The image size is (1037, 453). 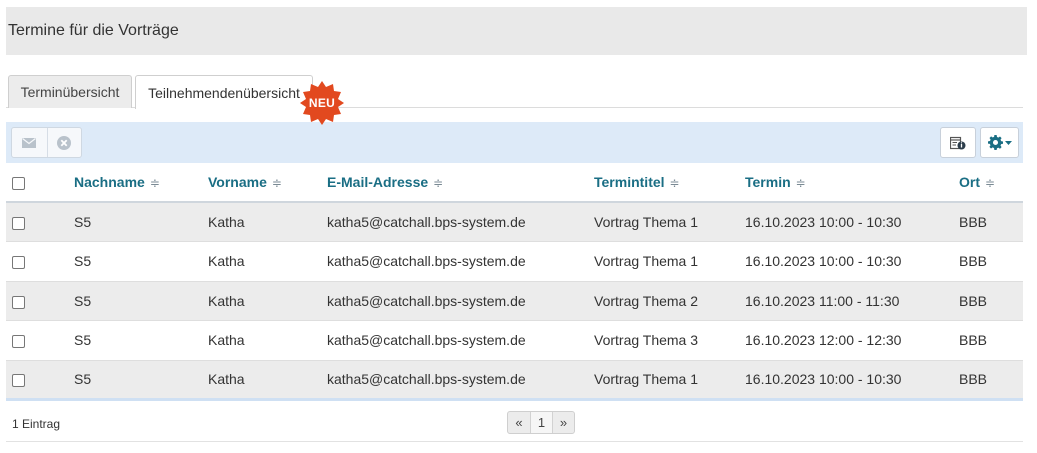 I want to click on column-header-termintitel: Termintitel ≑, so click(x=669, y=183).